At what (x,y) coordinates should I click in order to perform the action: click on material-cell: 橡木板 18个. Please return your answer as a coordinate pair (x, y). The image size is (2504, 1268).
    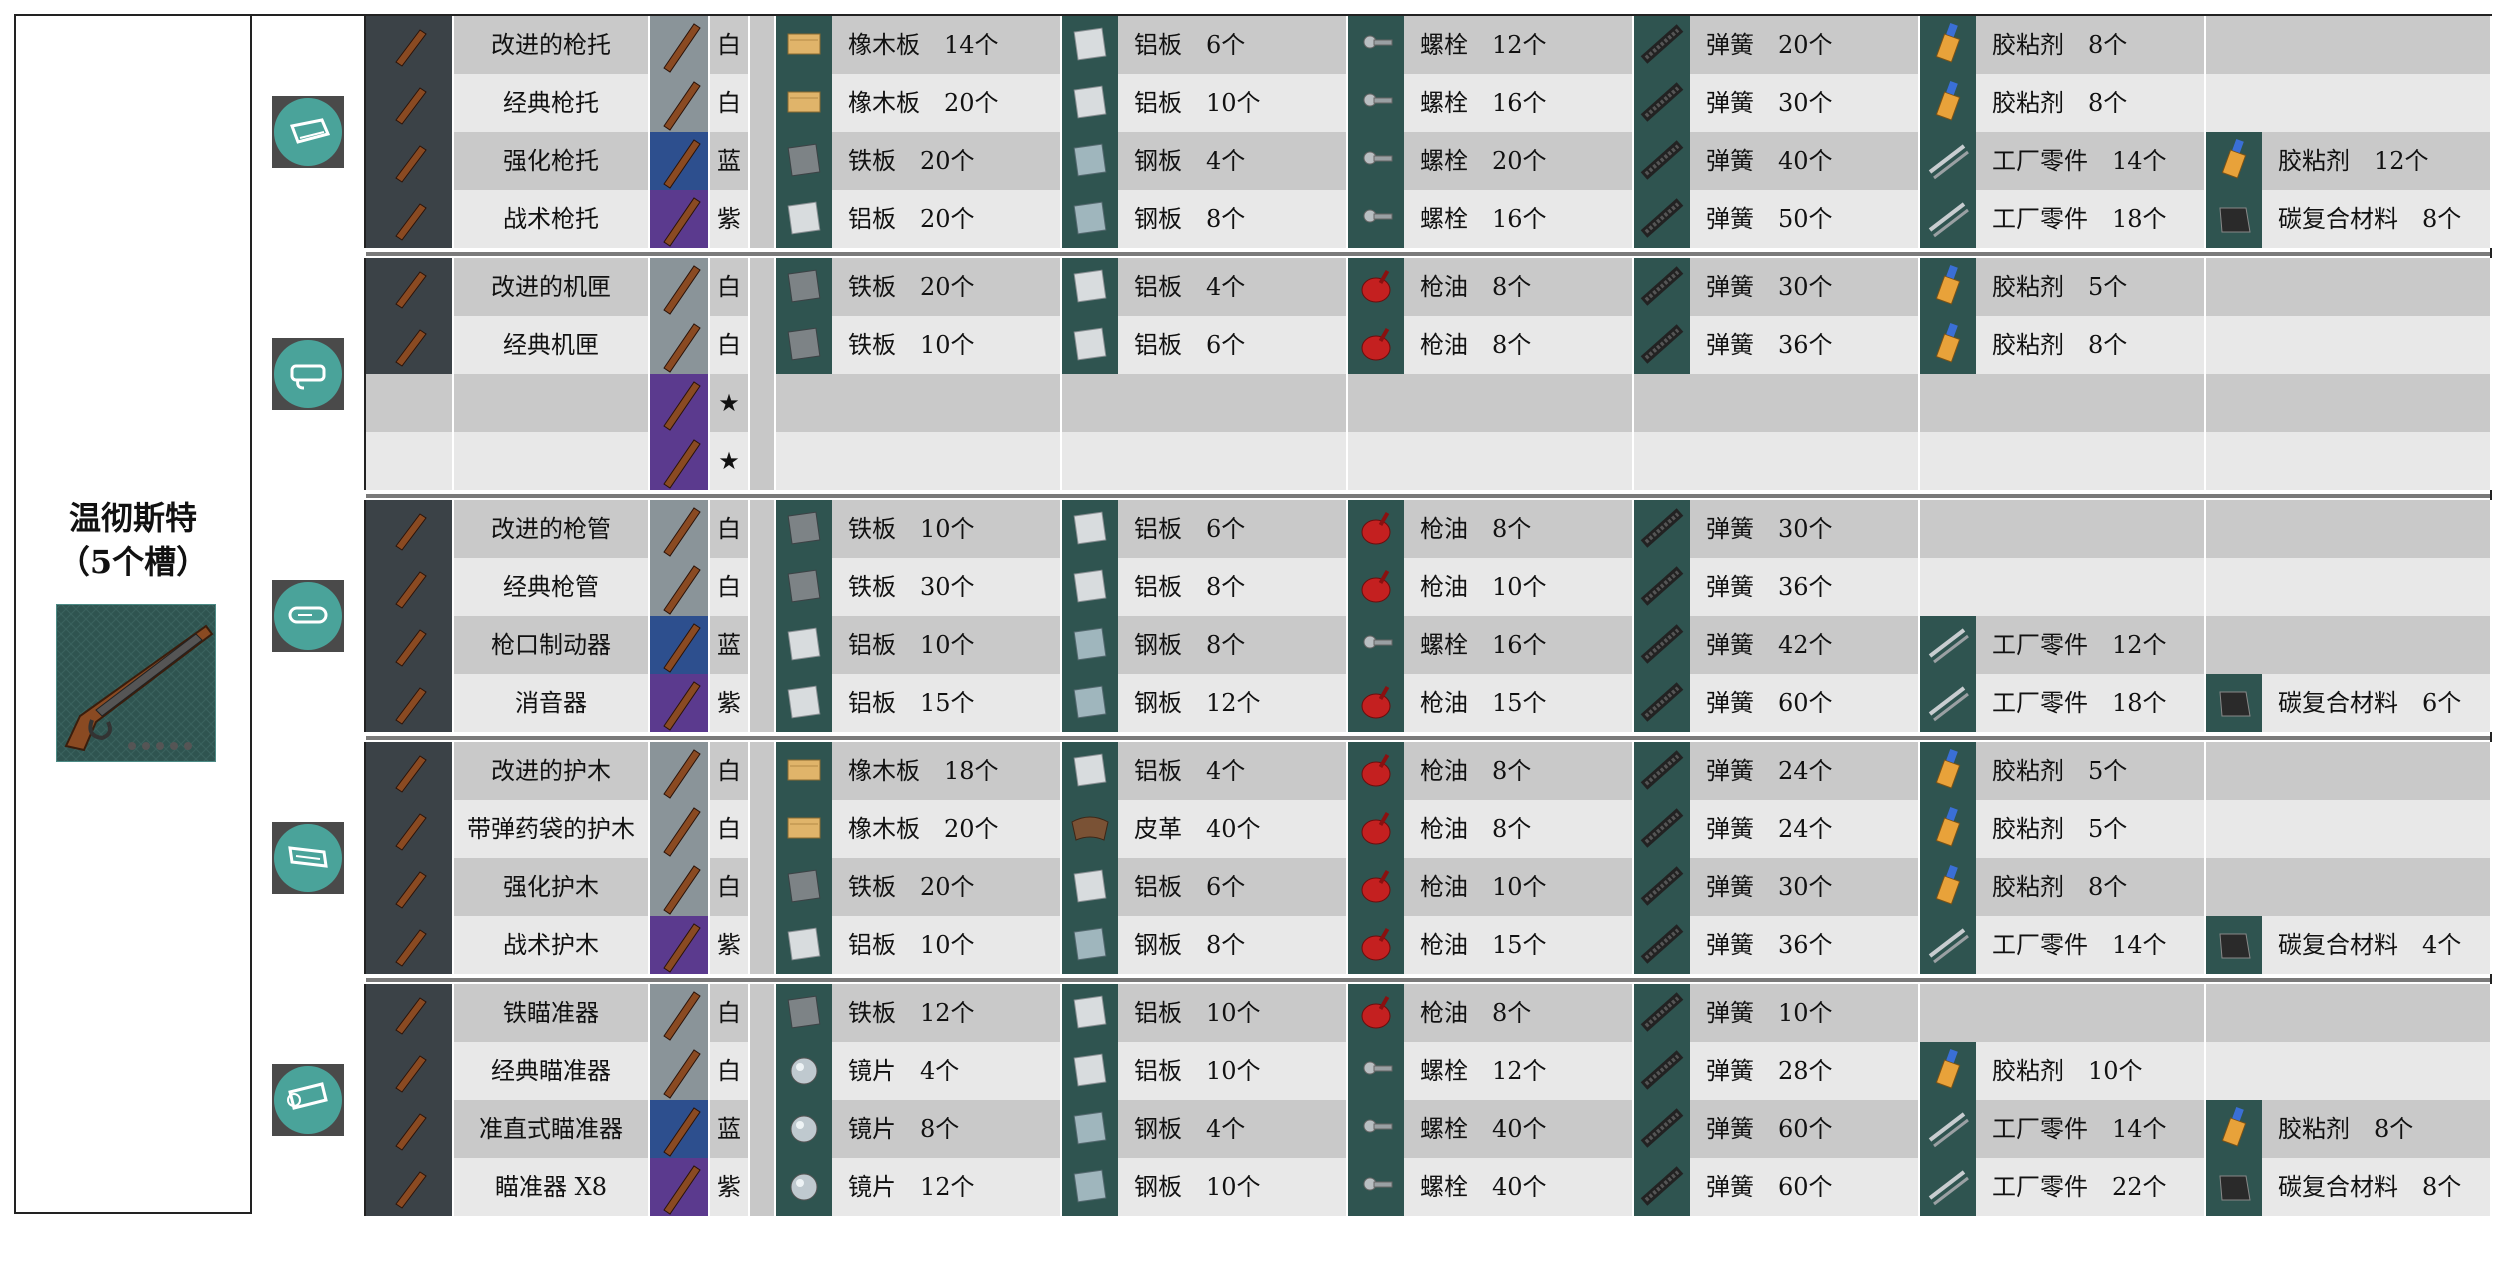
    Looking at the image, I should click on (919, 771).